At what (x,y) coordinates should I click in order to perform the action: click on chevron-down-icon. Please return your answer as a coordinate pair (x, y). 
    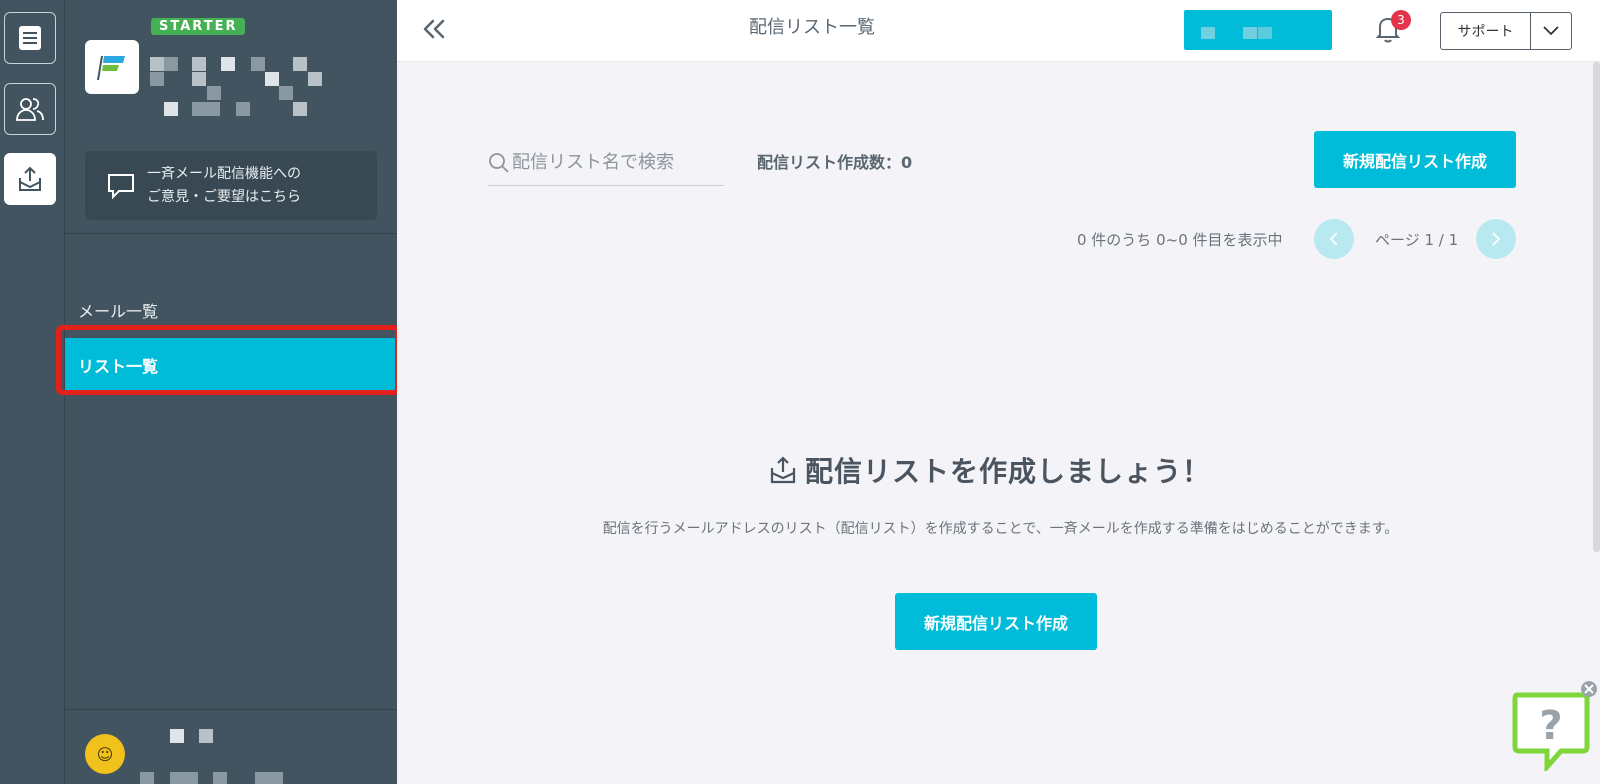
    Looking at the image, I should click on (1551, 31).